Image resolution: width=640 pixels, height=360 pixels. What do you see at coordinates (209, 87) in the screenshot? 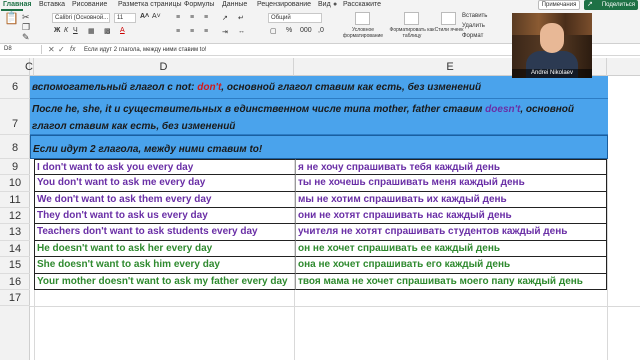
I see `row6-highlight: don't` at bounding box center [209, 87].